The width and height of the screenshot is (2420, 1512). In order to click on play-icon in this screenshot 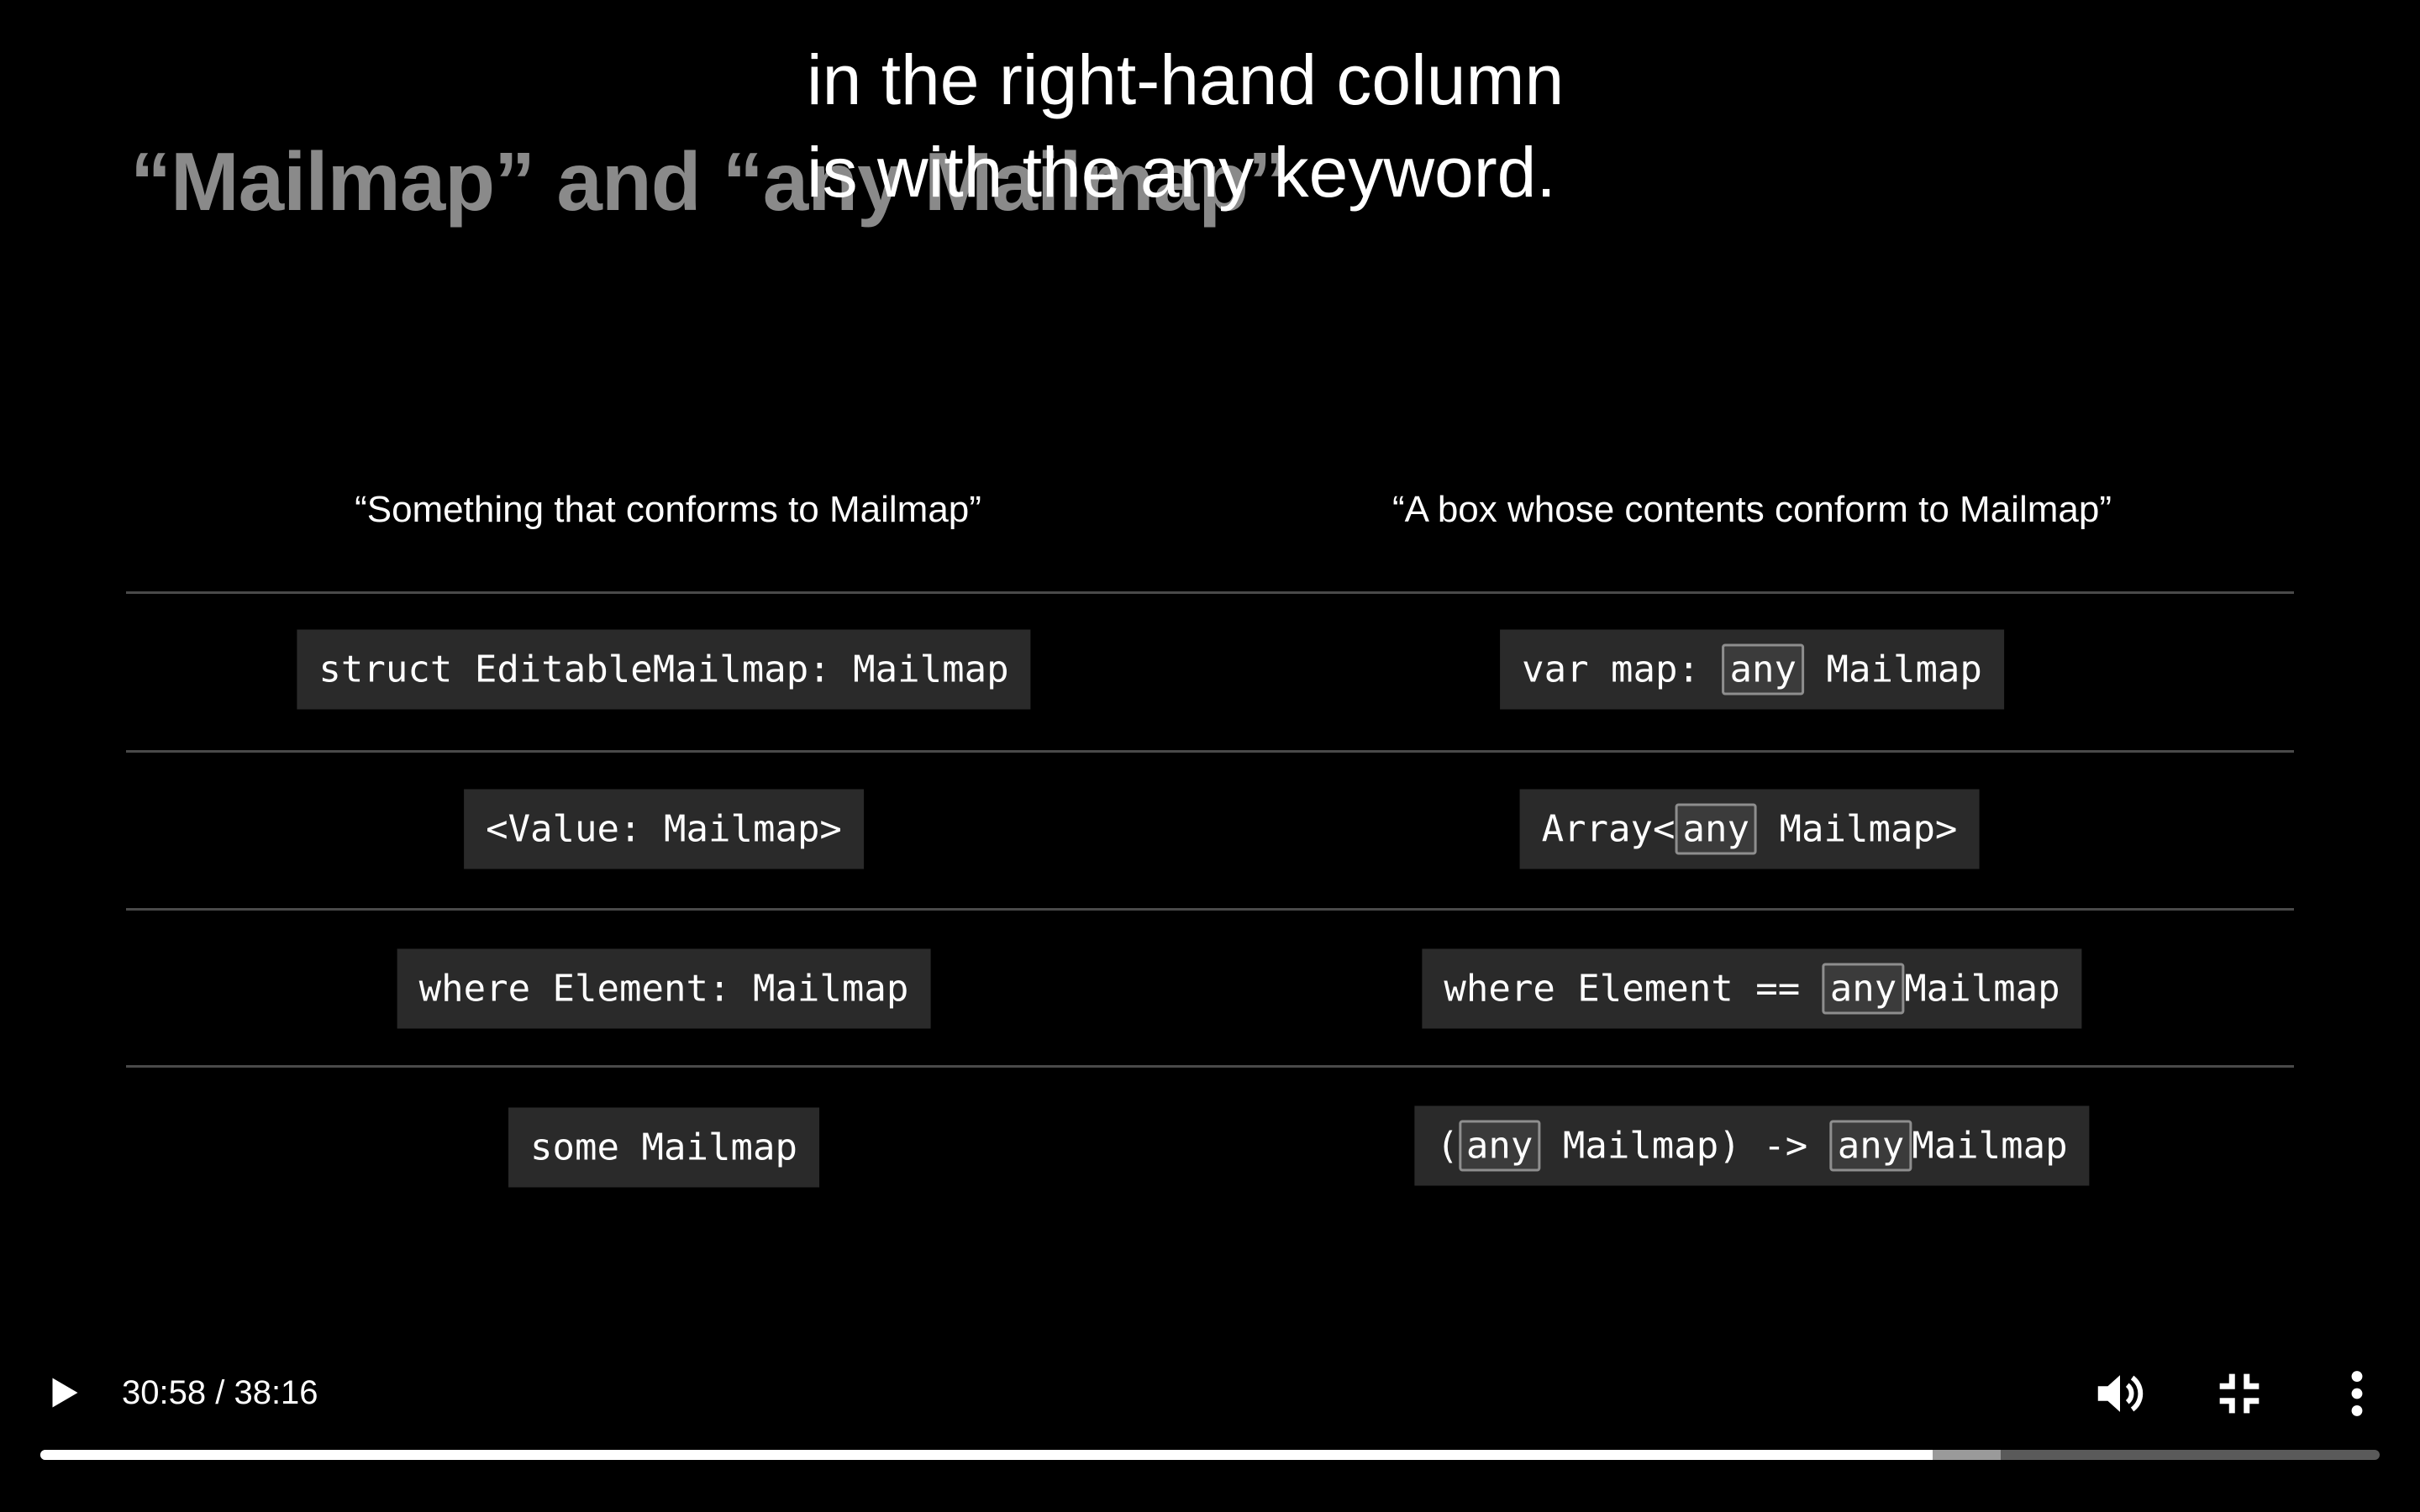, I will do `click(65, 1393)`.